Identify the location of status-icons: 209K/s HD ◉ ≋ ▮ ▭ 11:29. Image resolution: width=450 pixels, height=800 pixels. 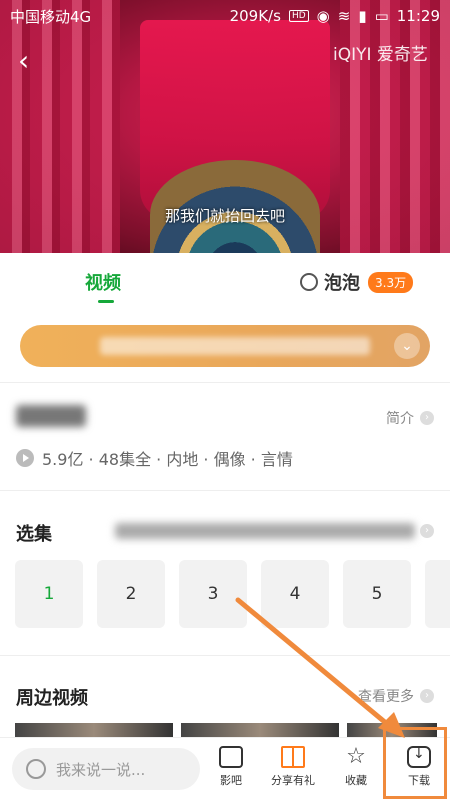
(335, 16).